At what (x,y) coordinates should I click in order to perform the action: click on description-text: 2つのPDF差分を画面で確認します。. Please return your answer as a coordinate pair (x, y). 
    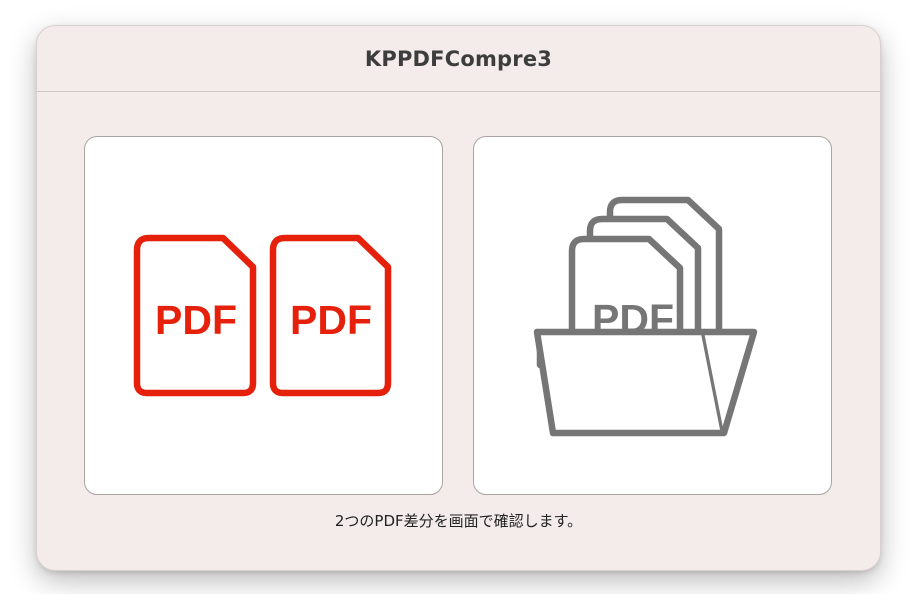
    Looking at the image, I should click on (458, 521).